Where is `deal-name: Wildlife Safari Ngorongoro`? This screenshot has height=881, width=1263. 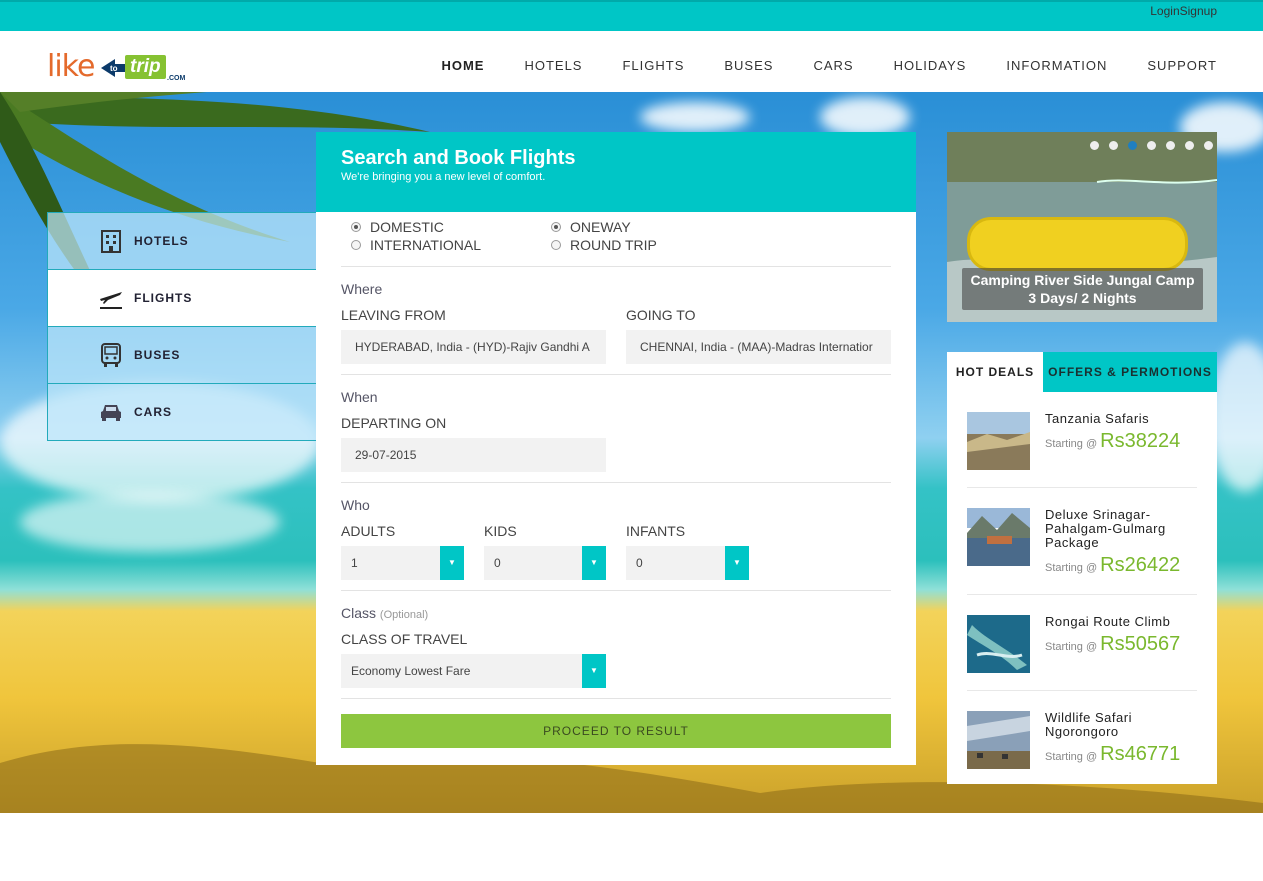 deal-name: Wildlife Safari Ngorongoro is located at coordinates (1121, 725).